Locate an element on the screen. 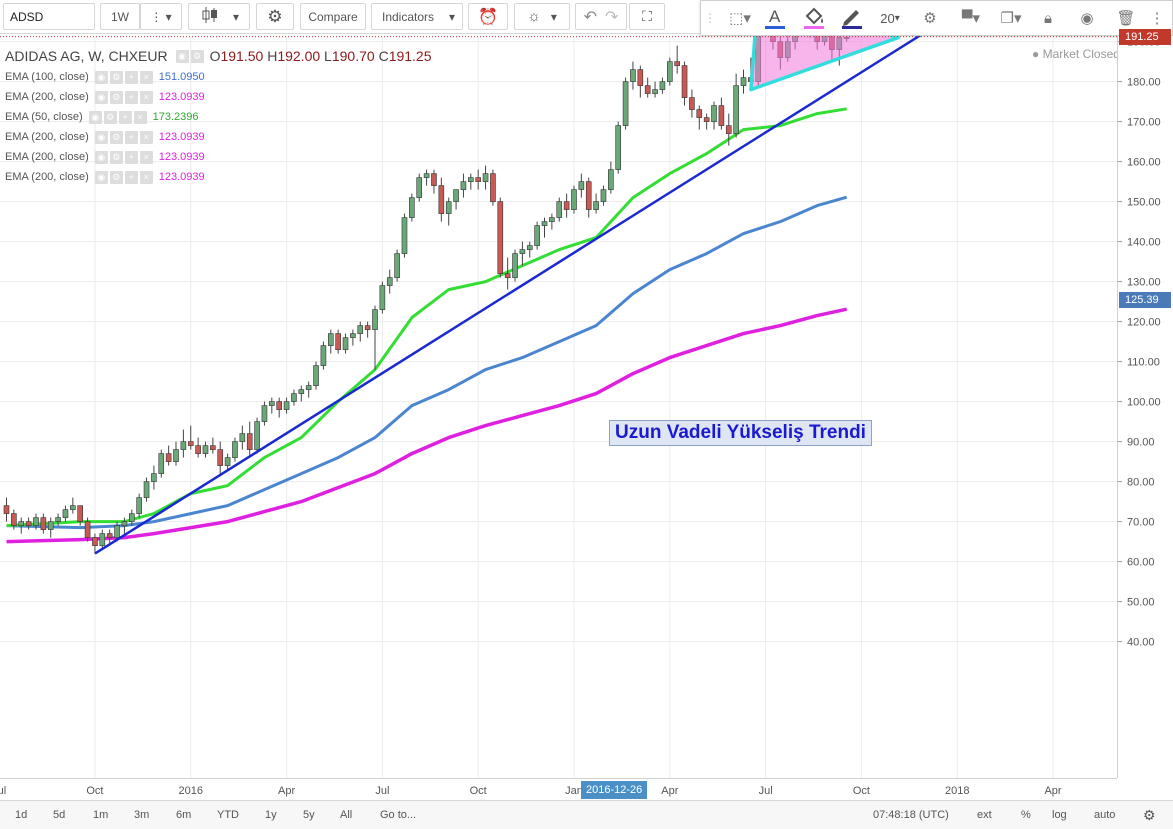  x-tick-label: Jul is located at coordinates (382, 791).